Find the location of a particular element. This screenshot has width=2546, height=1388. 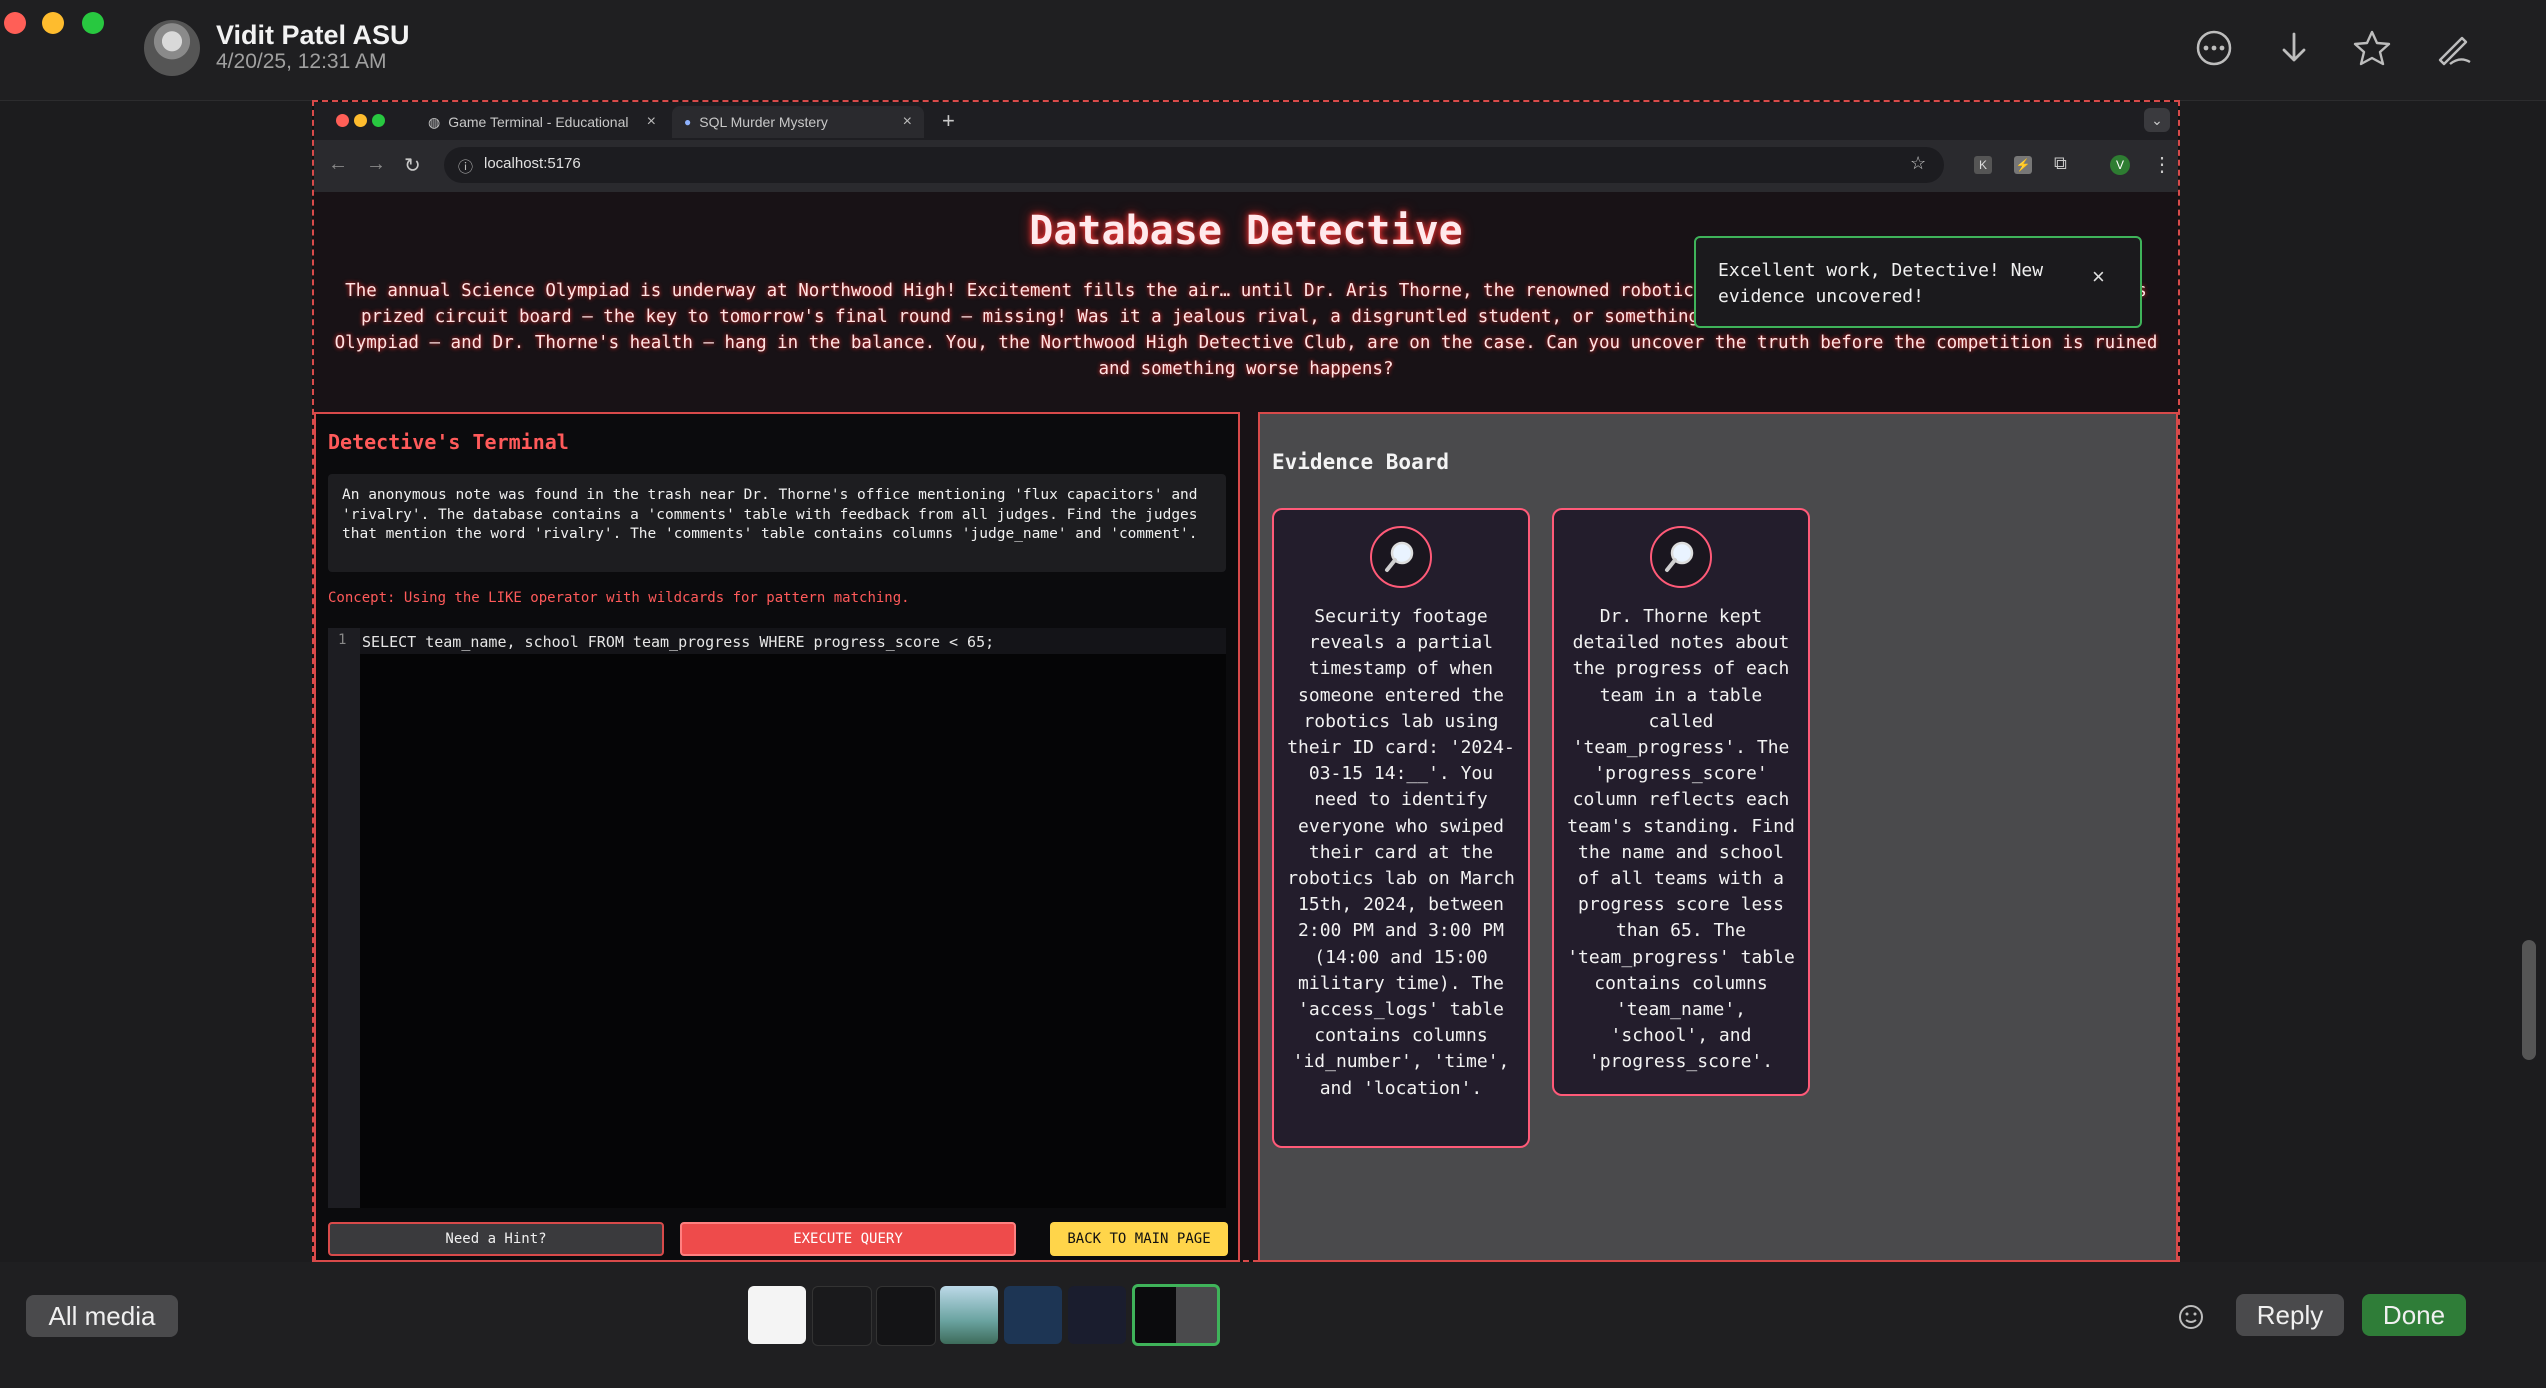

extensions-puzzle-icon: ⧉ is located at coordinates (2060, 163).